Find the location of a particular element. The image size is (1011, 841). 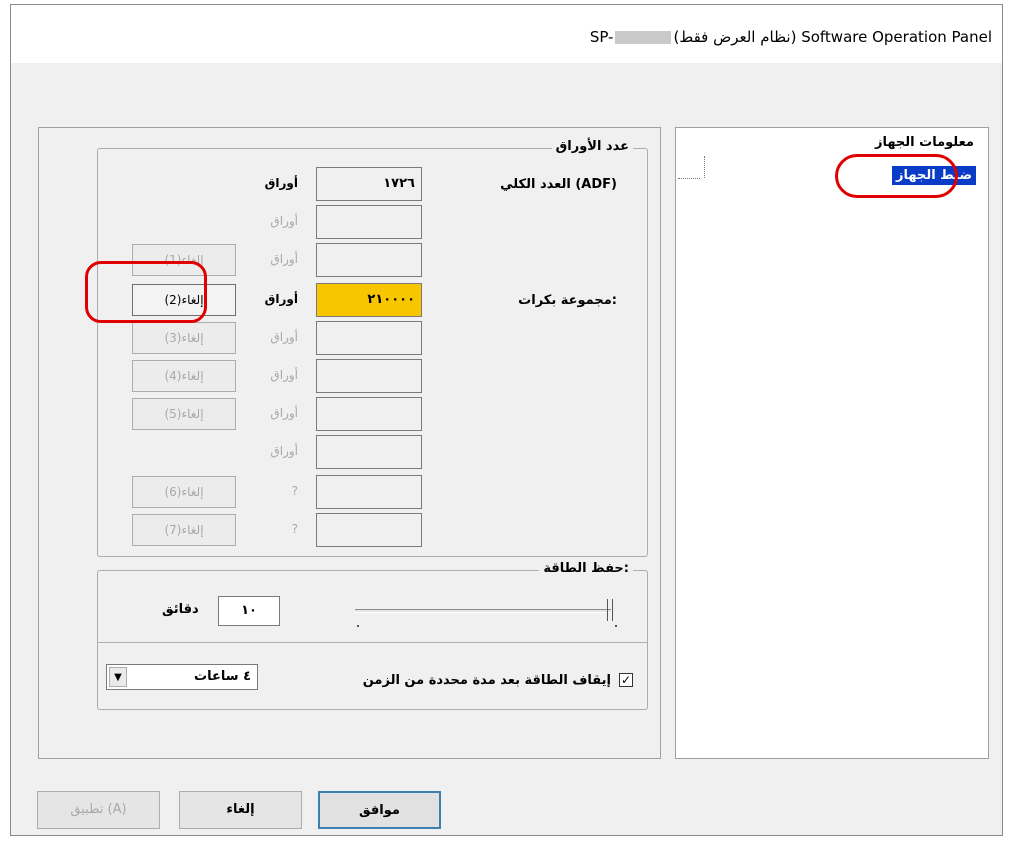

apply-button: تطبيق (A) is located at coordinates (98, 810).